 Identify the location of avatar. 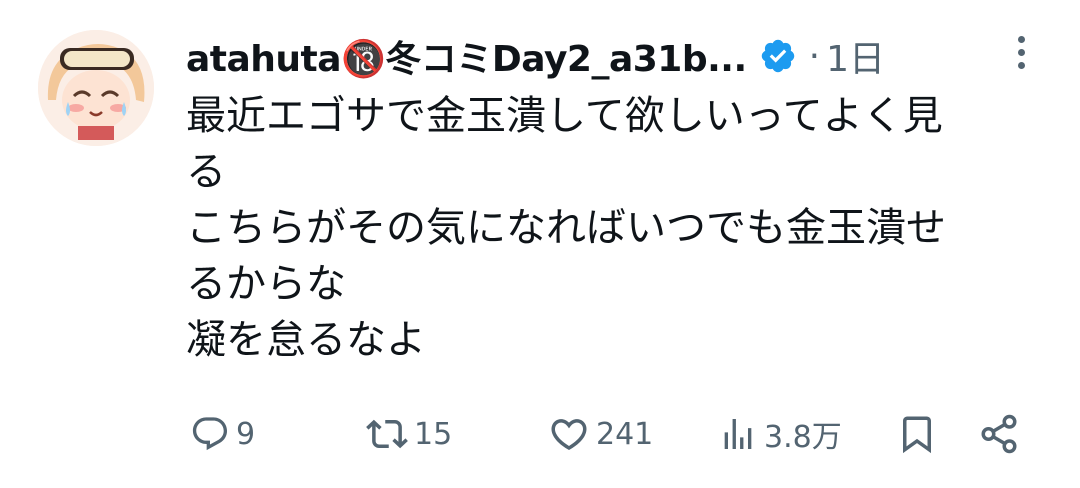
(96, 88).